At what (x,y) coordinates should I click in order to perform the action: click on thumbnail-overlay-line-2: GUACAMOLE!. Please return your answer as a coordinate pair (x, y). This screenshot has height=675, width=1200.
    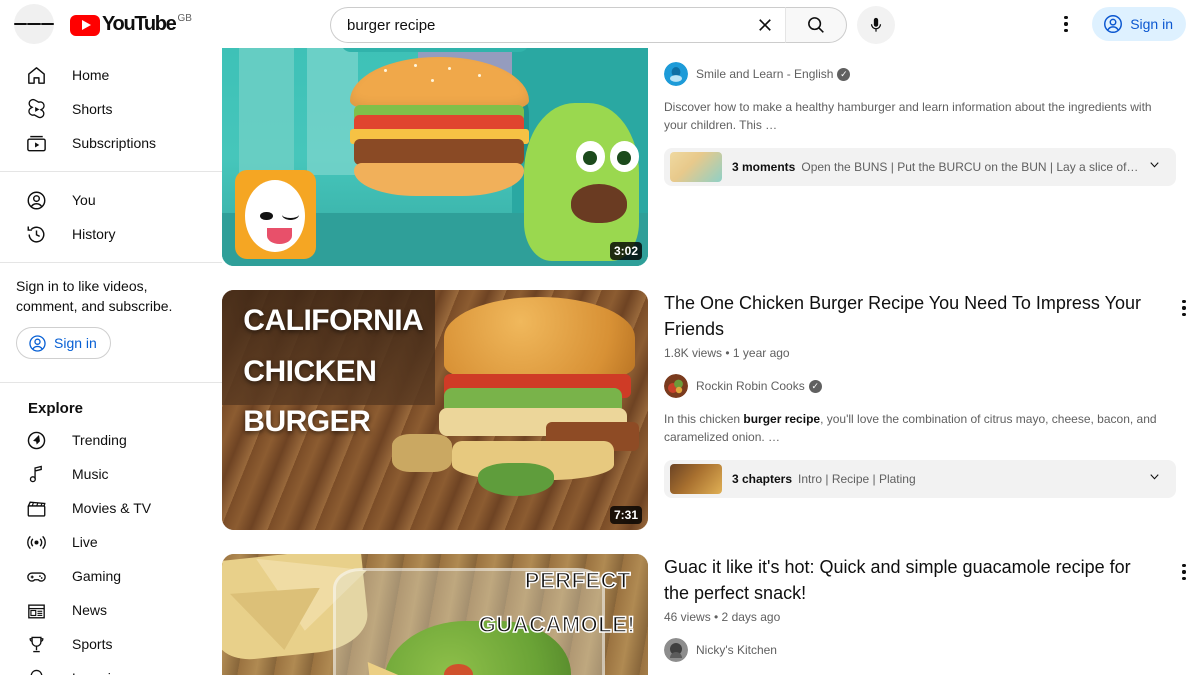
    Looking at the image, I should click on (557, 624).